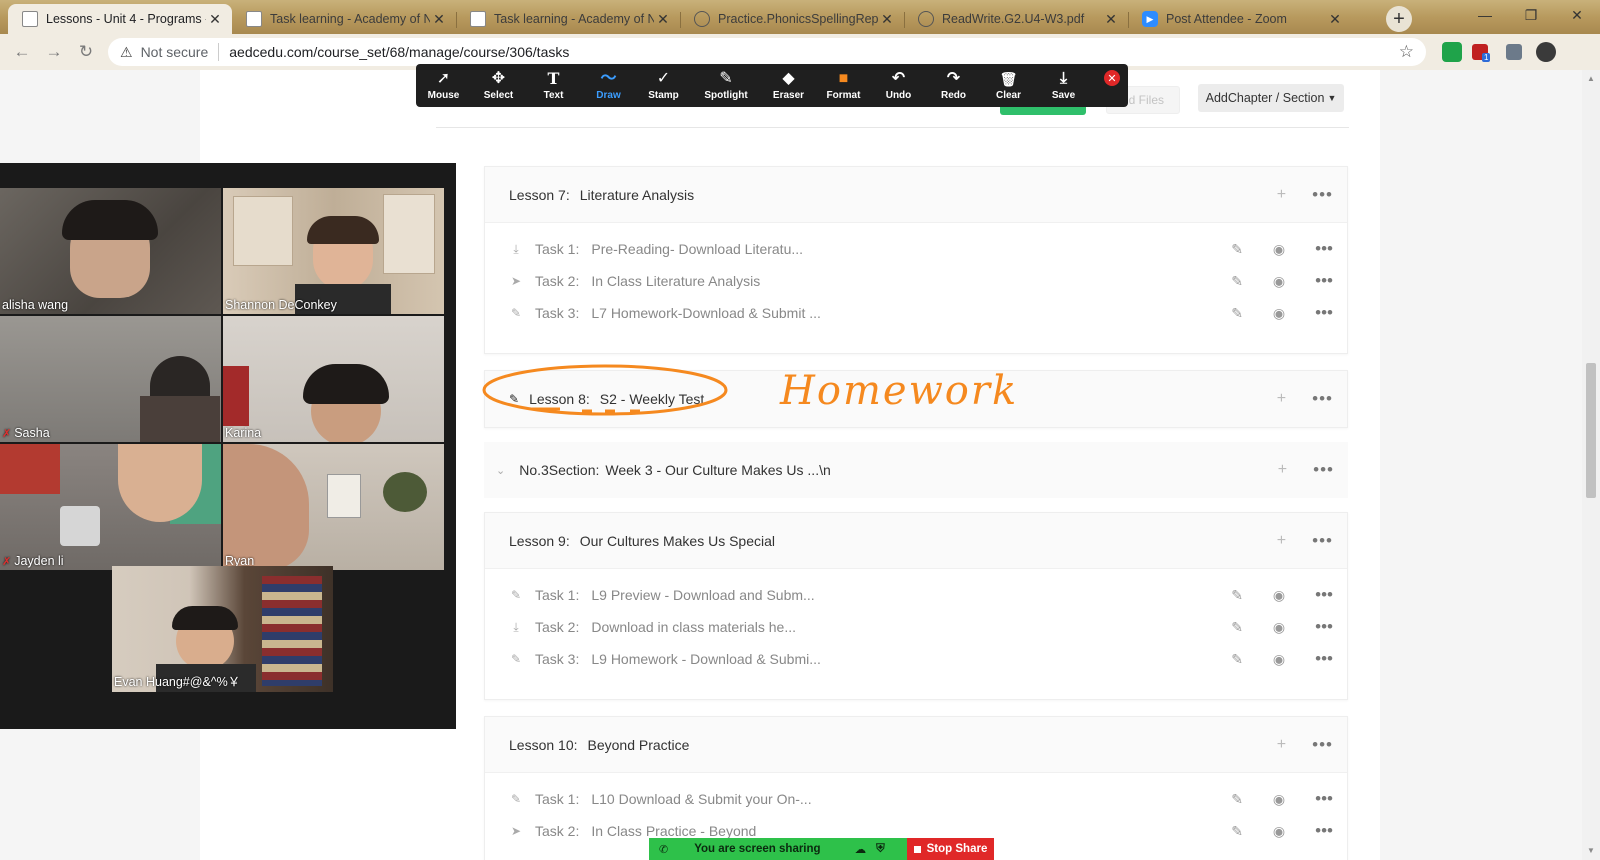 The image size is (1600, 860). I want to click on tool-format: ■ Format, so click(843, 85).